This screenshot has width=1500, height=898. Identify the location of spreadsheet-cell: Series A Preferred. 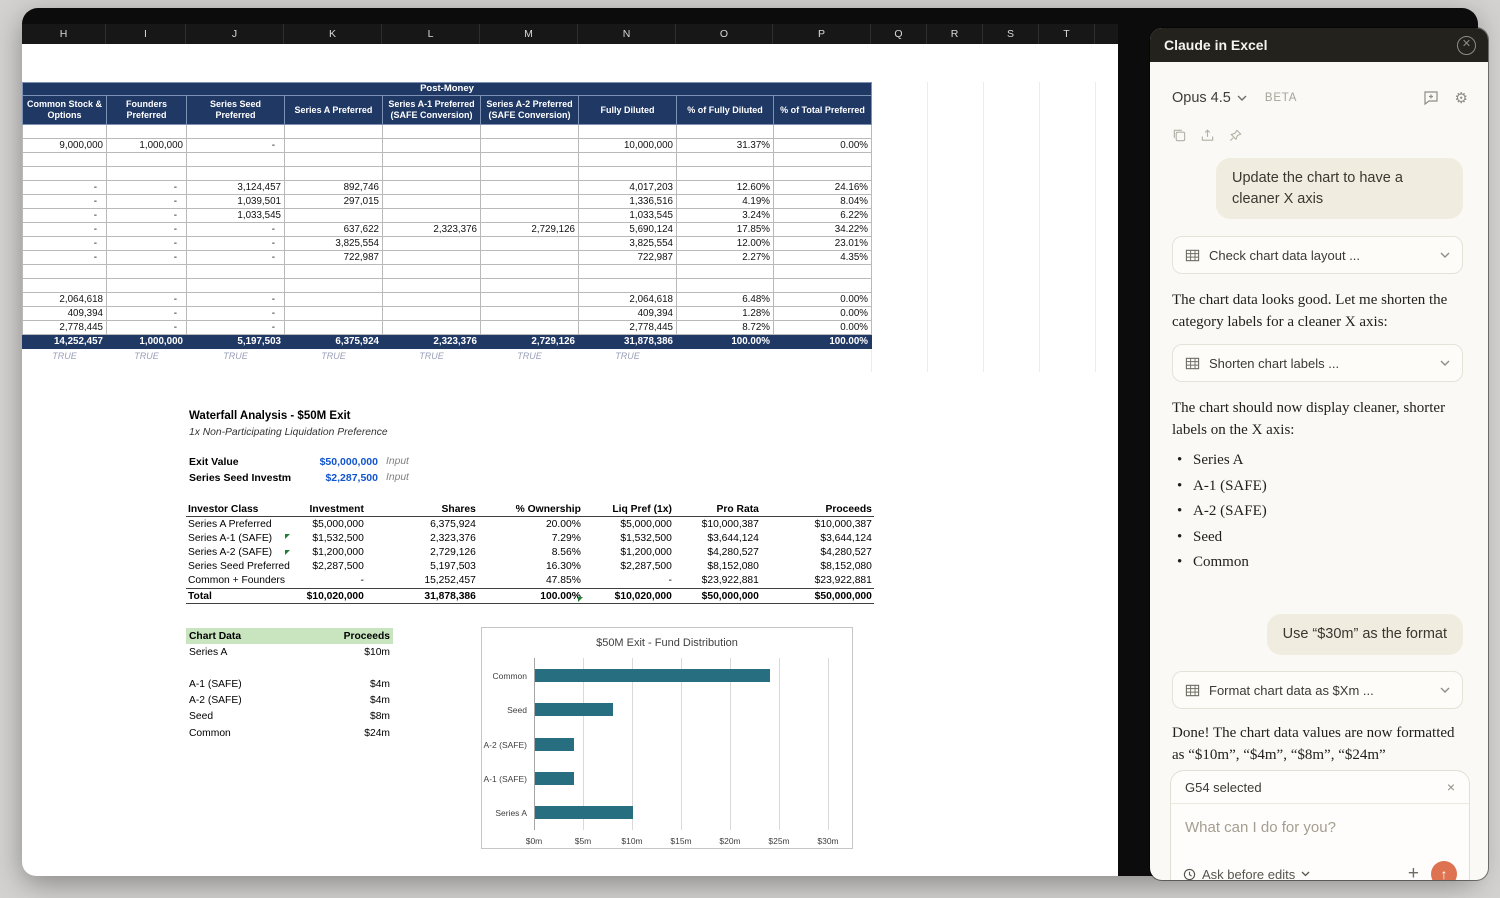
(239, 524).